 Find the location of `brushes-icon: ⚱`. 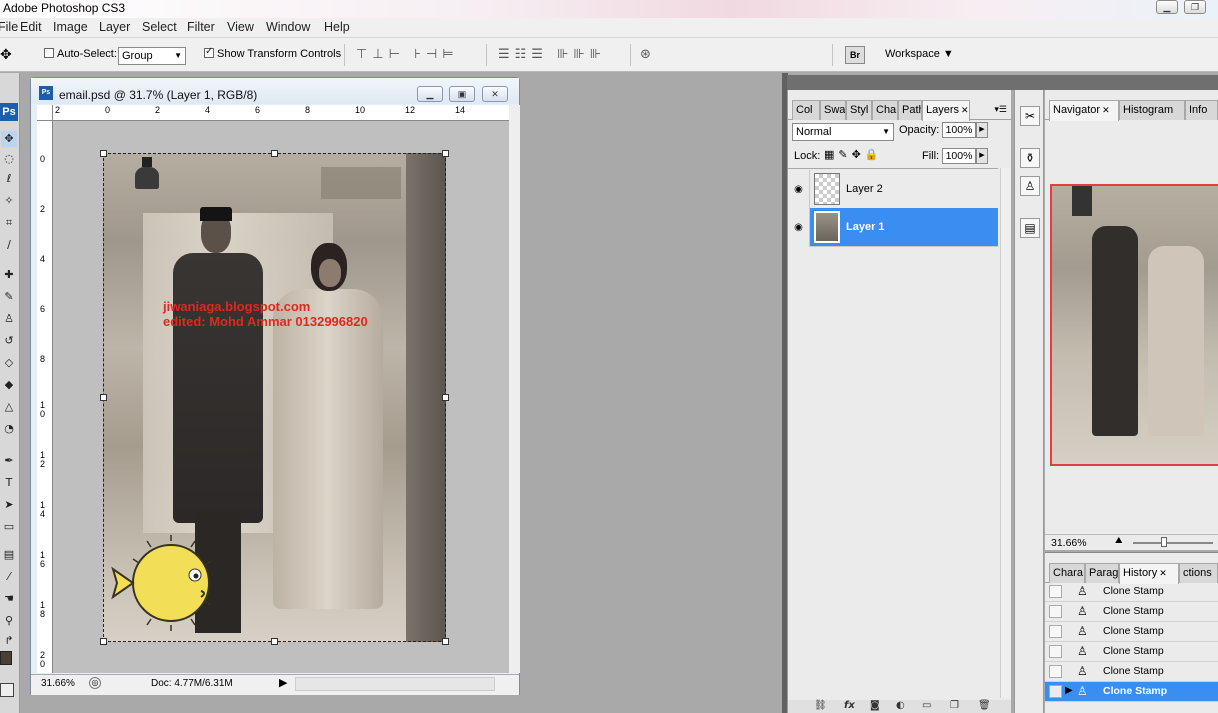

brushes-icon: ⚱ is located at coordinates (1030, 158).